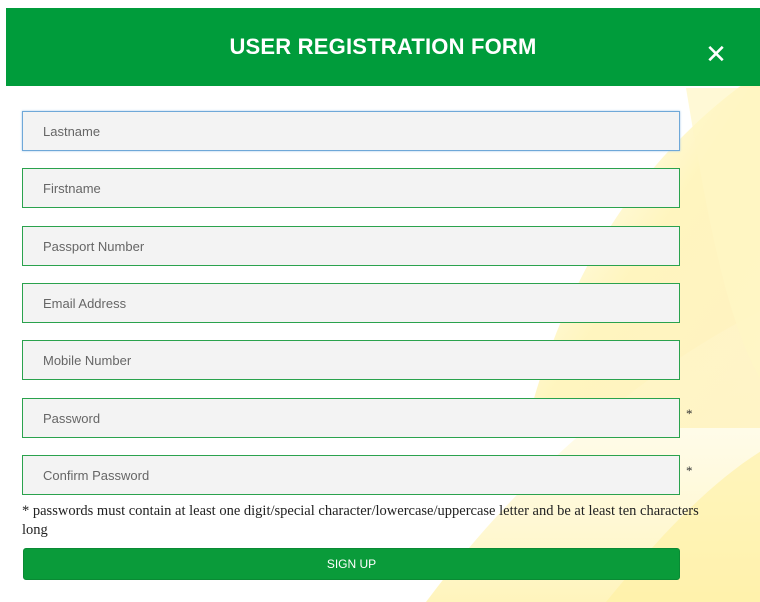 This screenshot has width=760, height=602. Describe the element at coordinates (351, 188) in the screenshot. I see `firstname-field` at that location.